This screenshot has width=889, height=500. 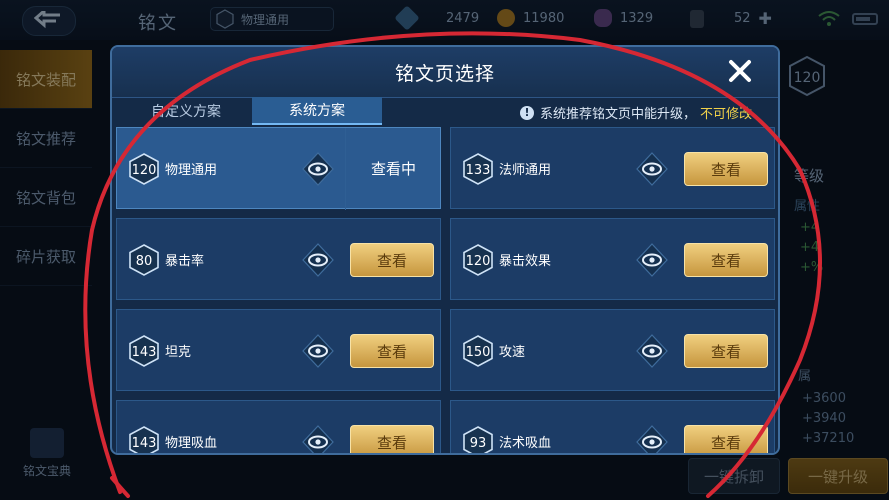 I want to click on plan-card: 120 物理通用 查看中, so click(x=278, y=168).